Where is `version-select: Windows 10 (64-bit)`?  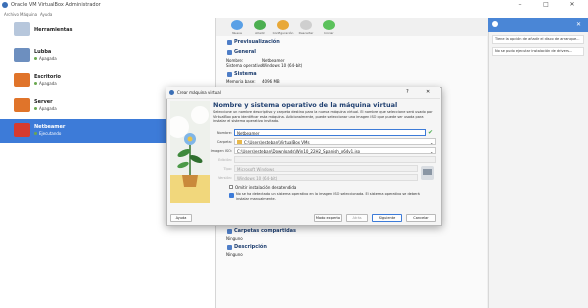
version-select: Windows 10 (64-bit) is located at coordinates (326, 177).